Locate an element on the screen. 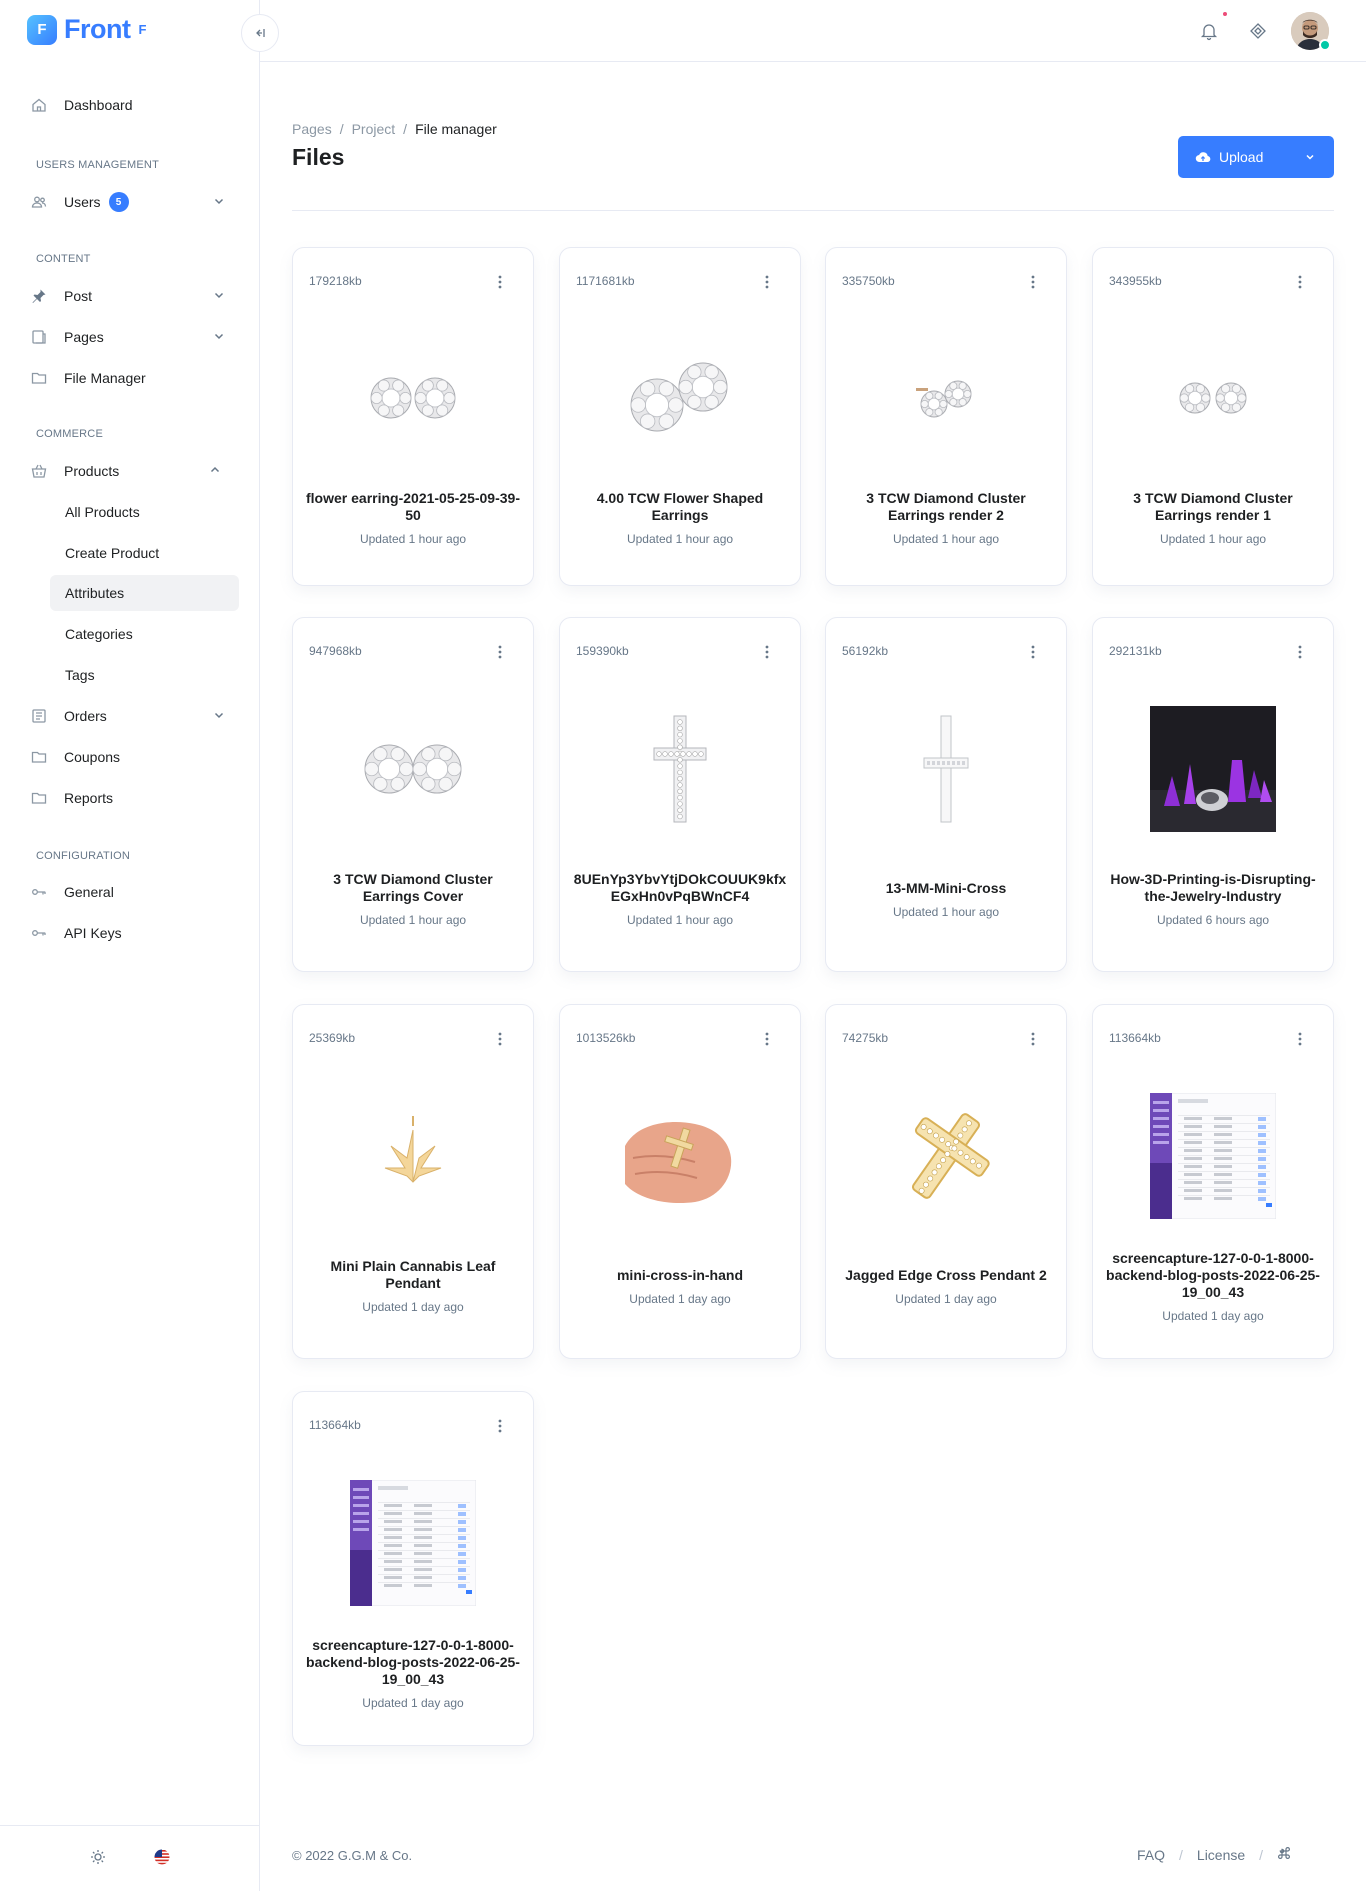  sidebar-item-post: Post is located at coordinates (134, 296).